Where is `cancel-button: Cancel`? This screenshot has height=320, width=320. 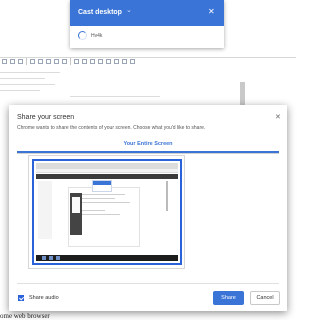
cancel-button: Cancel is located at coordinates (265, 298).